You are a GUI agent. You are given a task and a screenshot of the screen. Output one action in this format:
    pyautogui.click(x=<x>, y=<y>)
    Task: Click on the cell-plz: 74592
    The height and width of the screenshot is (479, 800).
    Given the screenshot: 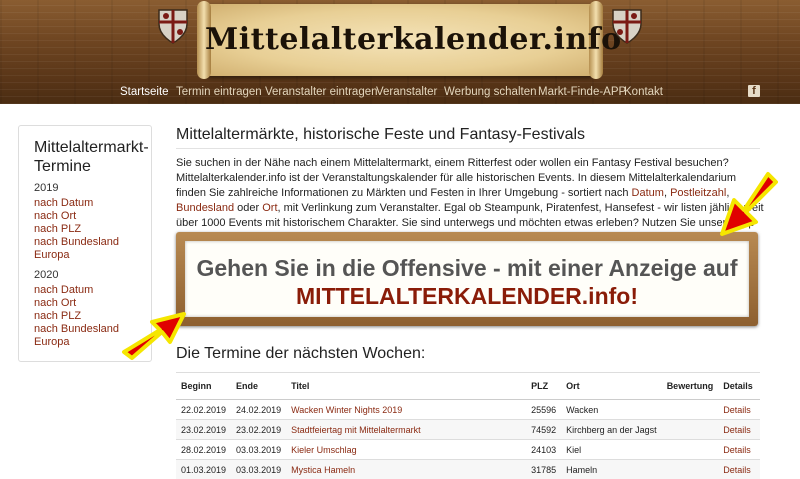 What is the action you would take?
    pyautogui.click(x=543, y=430)
    